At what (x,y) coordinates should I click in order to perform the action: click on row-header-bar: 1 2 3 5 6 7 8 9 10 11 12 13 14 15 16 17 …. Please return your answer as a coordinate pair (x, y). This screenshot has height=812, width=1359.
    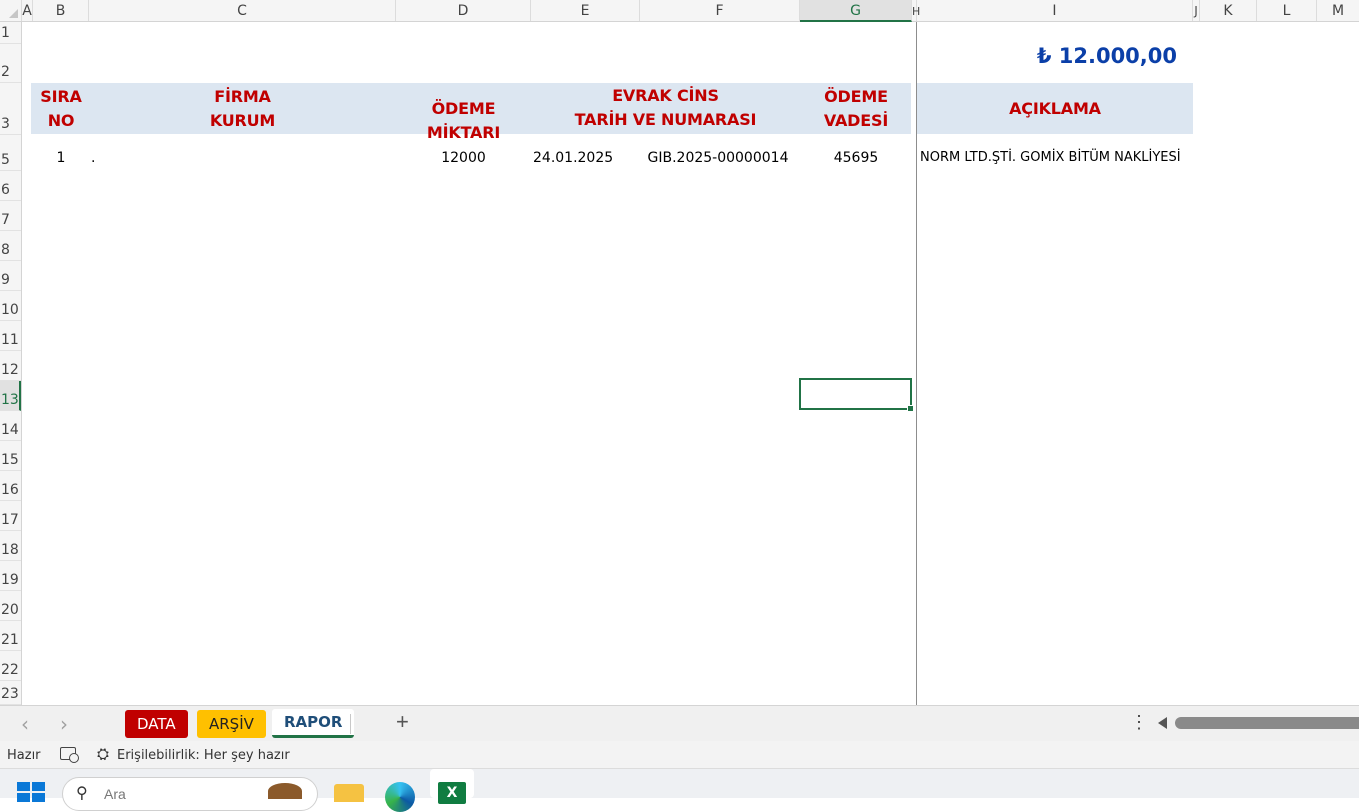
    Looking at the image, I should click on (11, 363).